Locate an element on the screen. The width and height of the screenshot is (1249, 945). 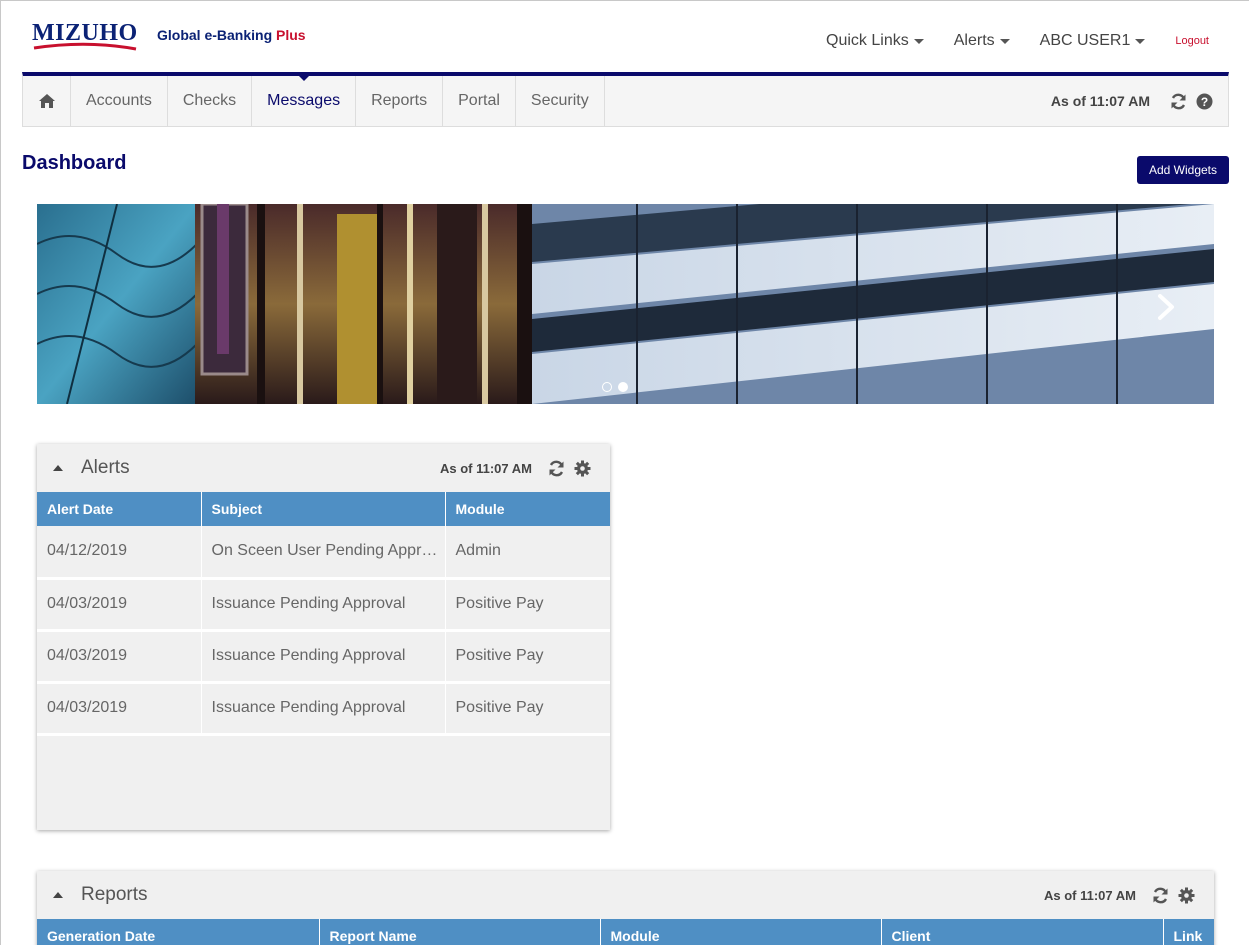
product-name: Global e-Banking Plus is located at coordinates (231, 35).